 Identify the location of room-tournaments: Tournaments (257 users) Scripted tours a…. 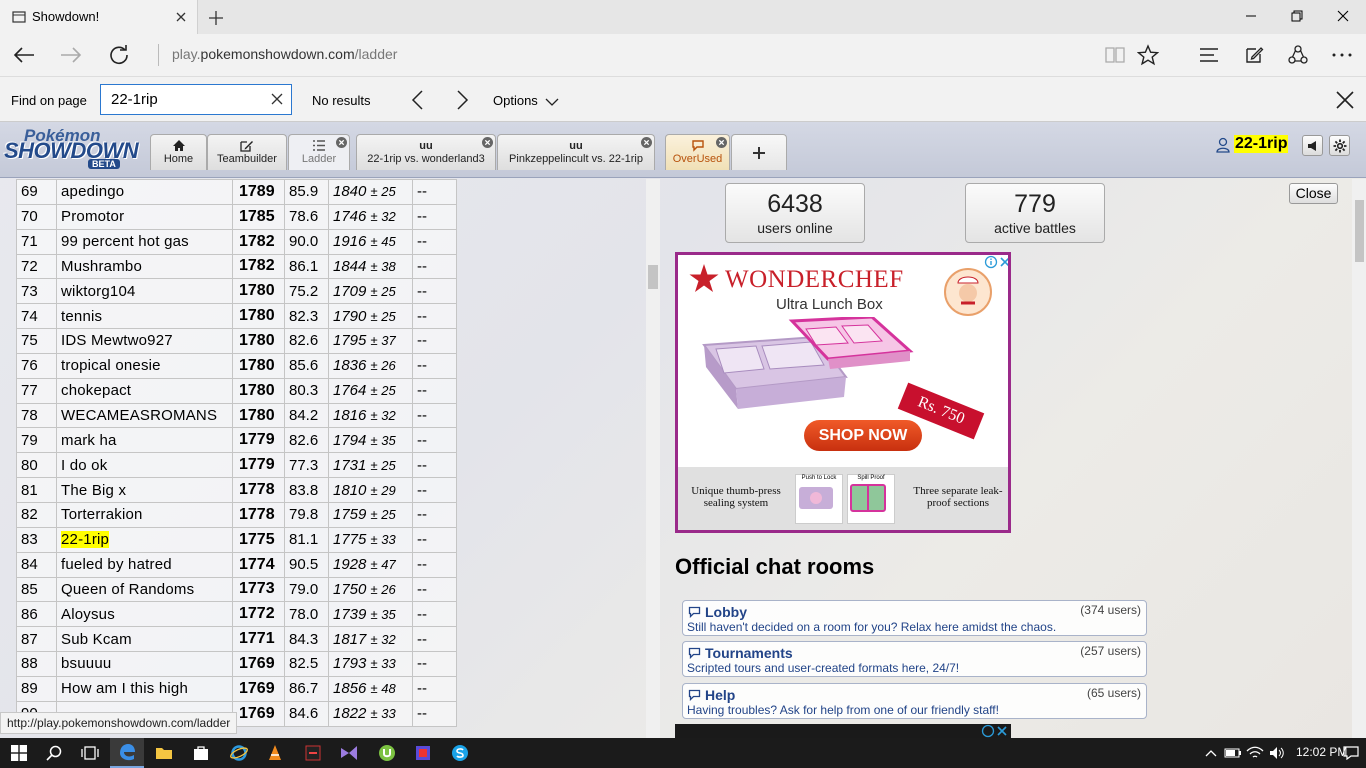
(914, 659).